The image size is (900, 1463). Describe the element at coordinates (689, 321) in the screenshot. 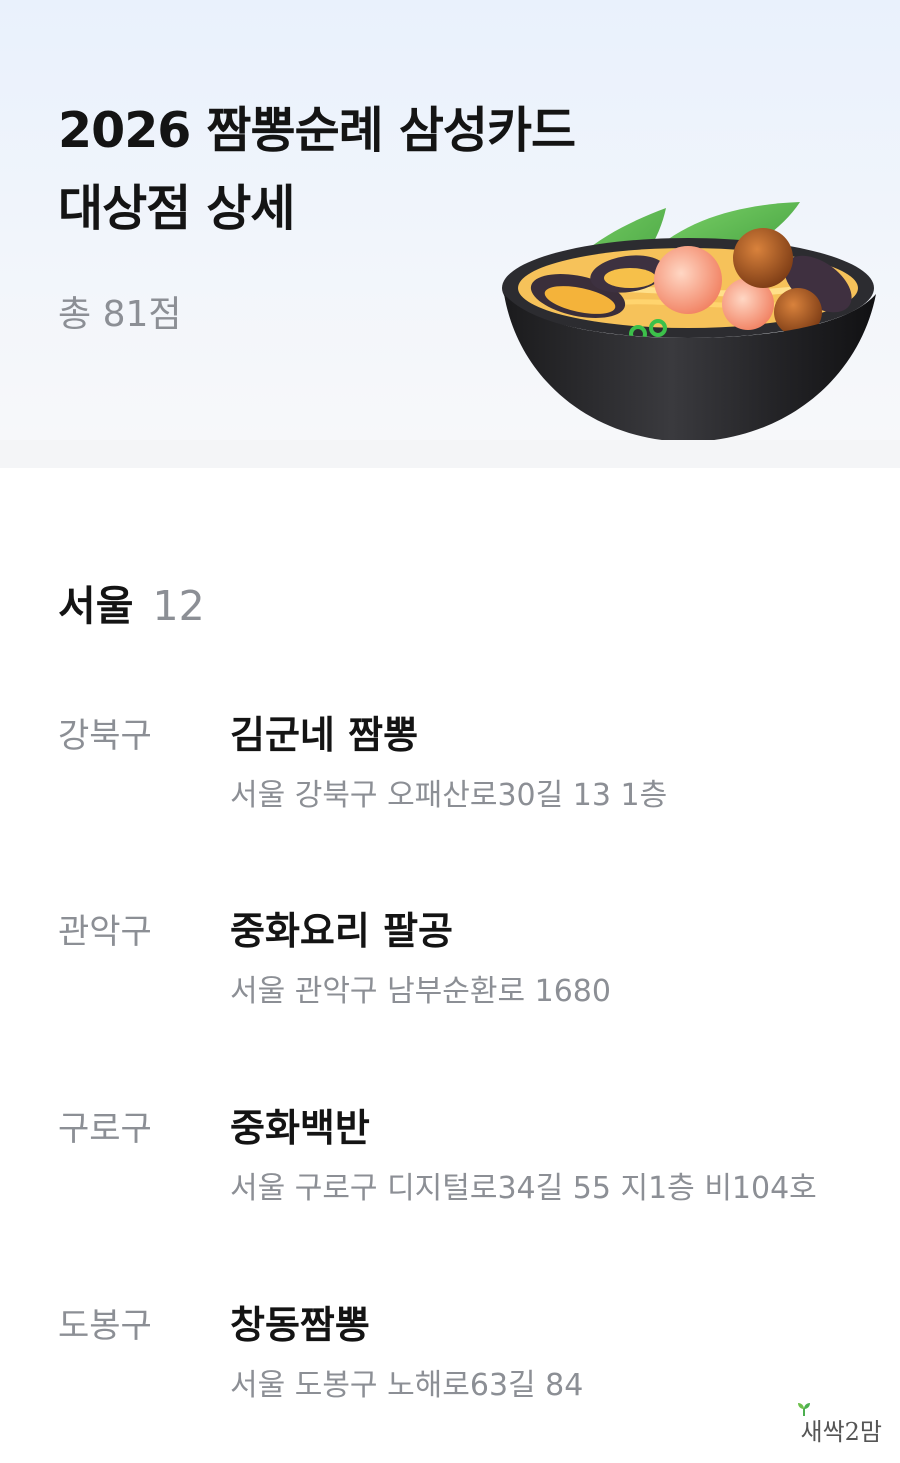

I see `jjamppong-bowl-illustration` at that location.